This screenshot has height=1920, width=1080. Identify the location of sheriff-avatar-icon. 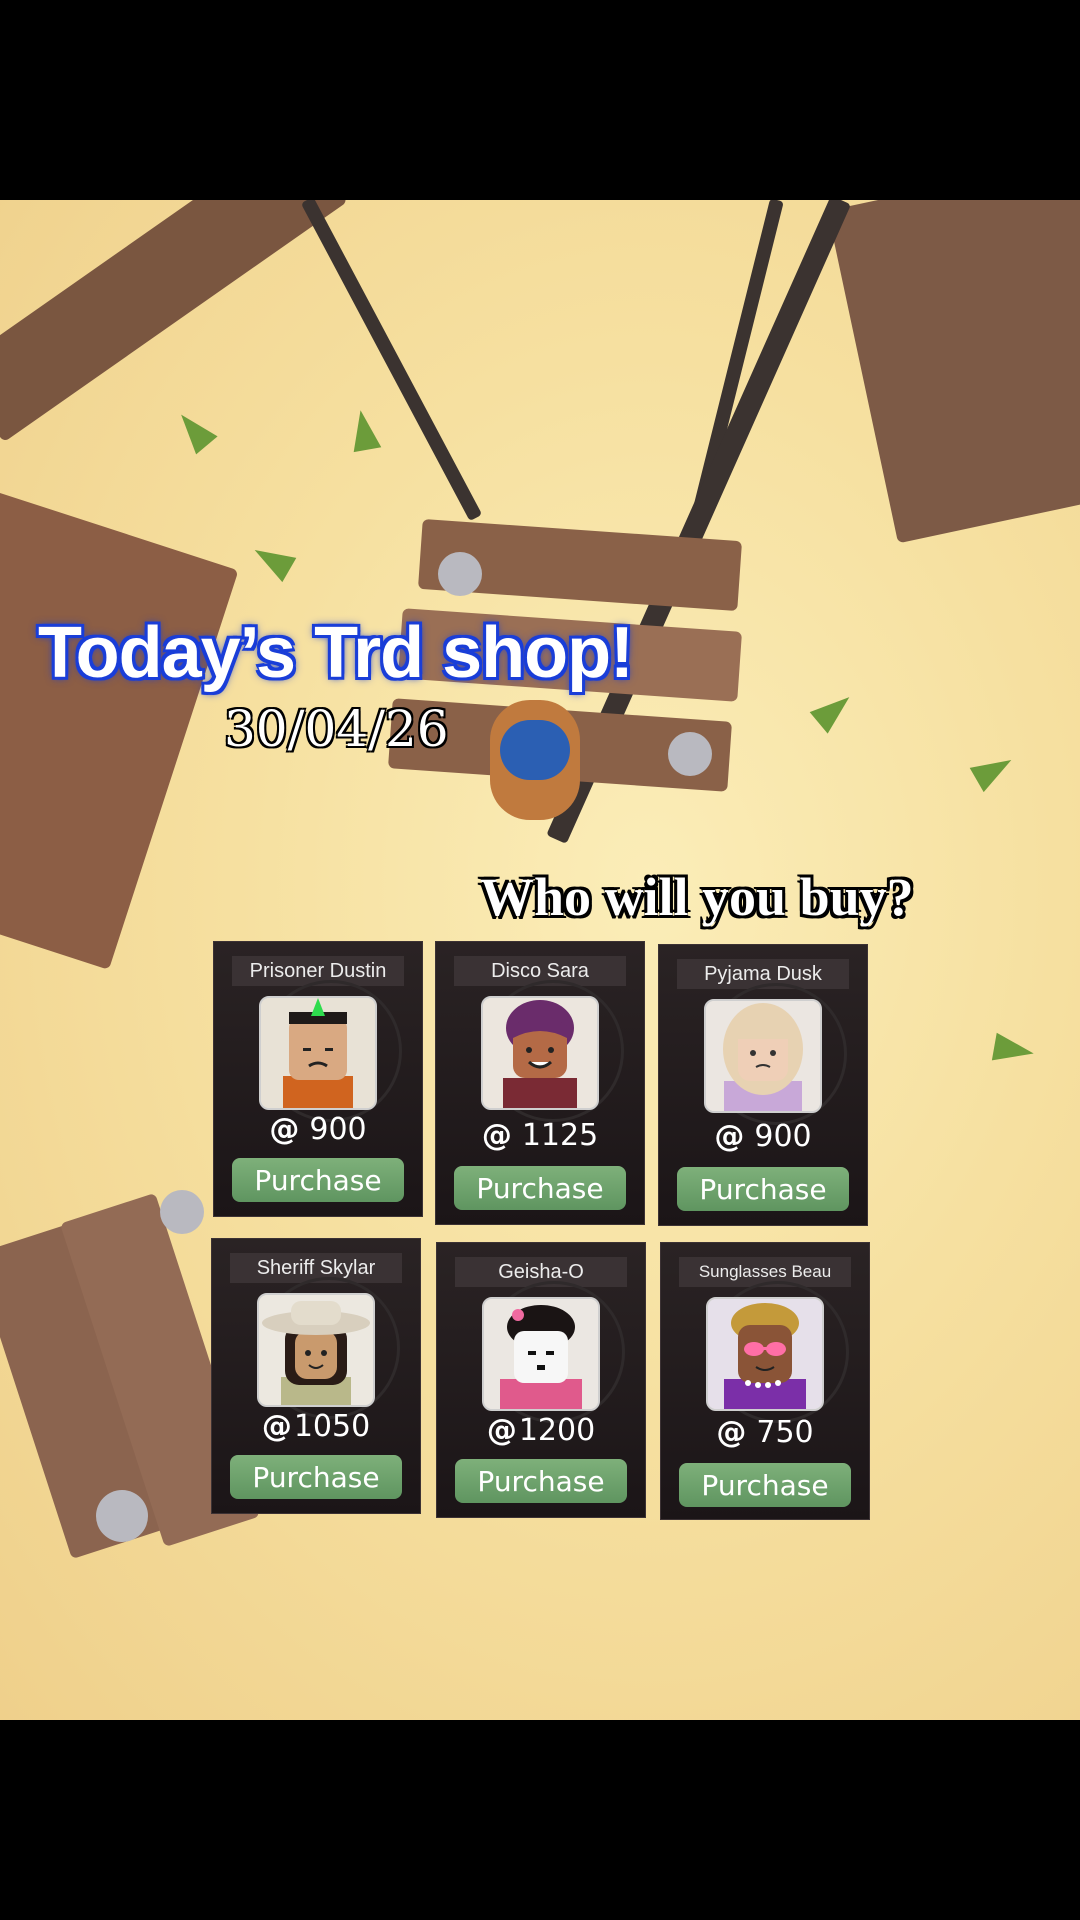
(316, 1350).